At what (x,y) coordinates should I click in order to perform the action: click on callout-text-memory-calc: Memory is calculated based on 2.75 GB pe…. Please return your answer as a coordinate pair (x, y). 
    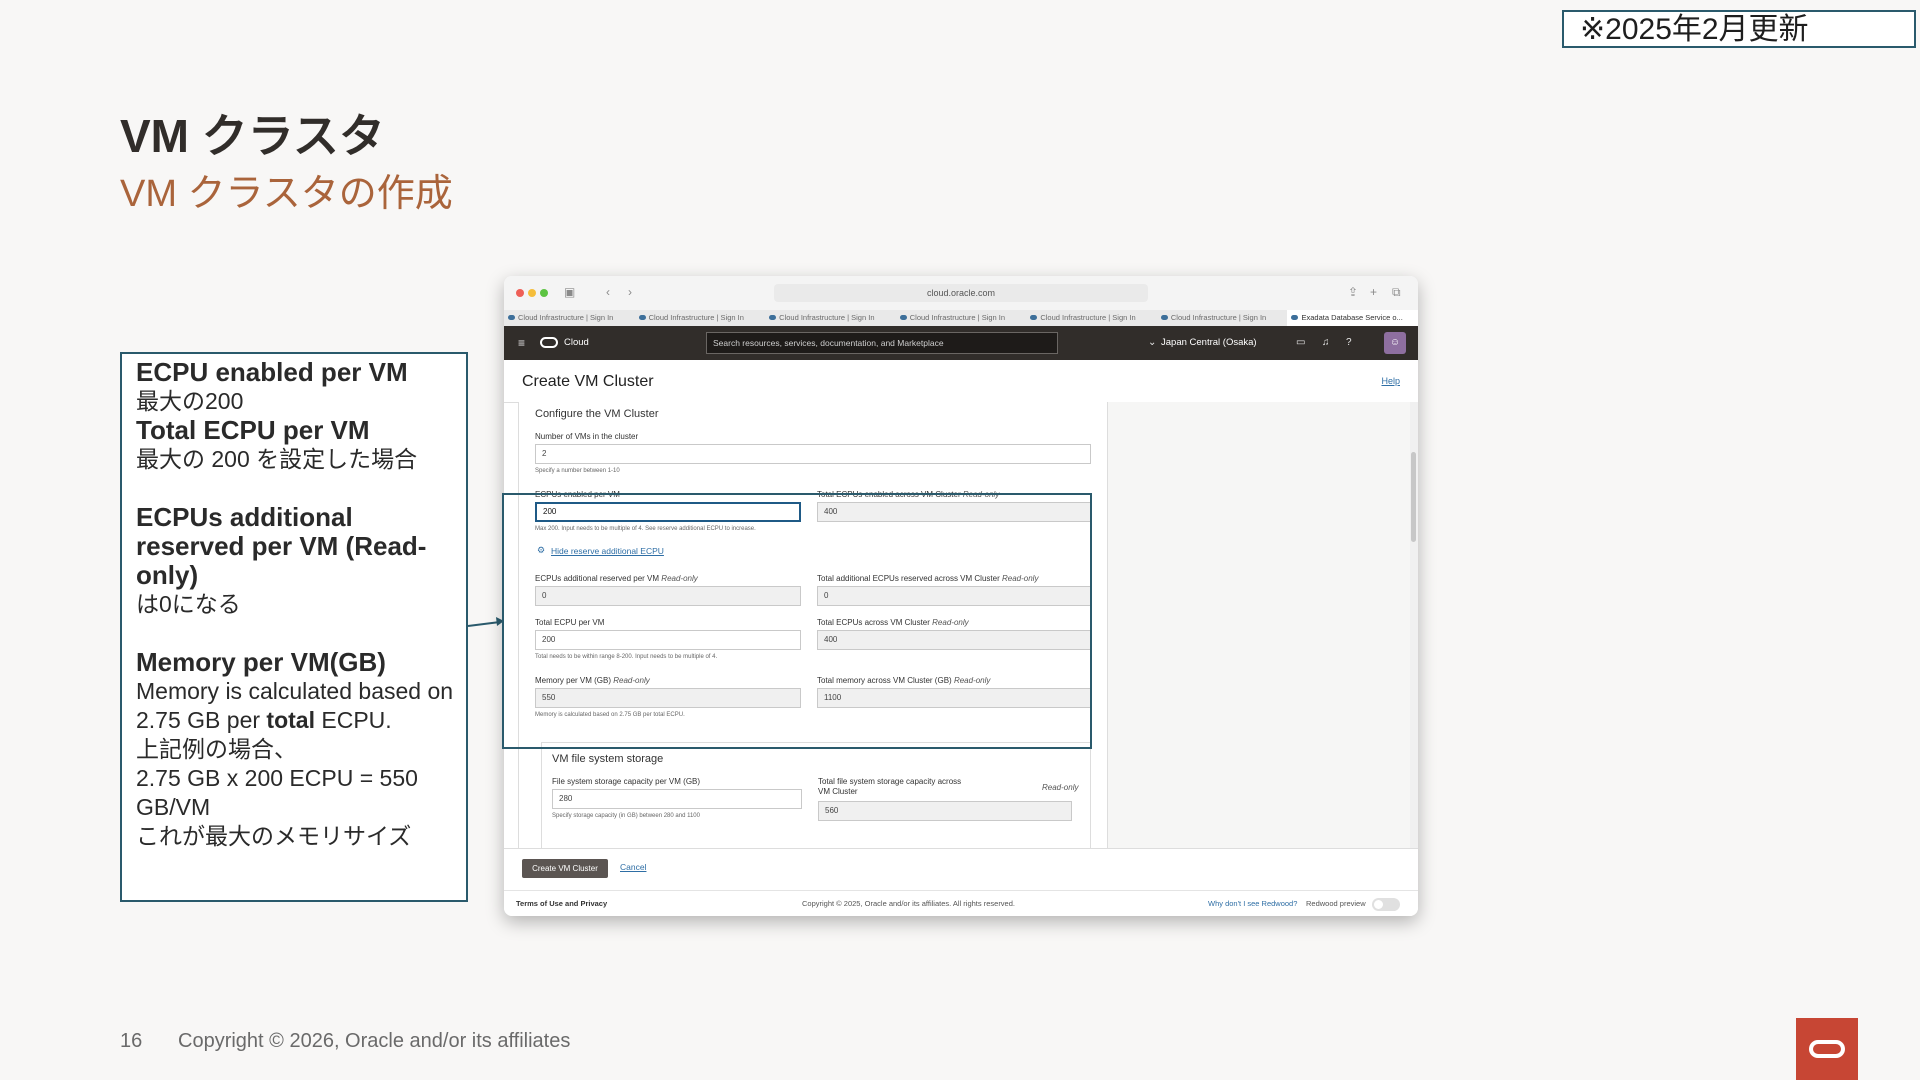
    Looking at the image, I should click on (295, 705).